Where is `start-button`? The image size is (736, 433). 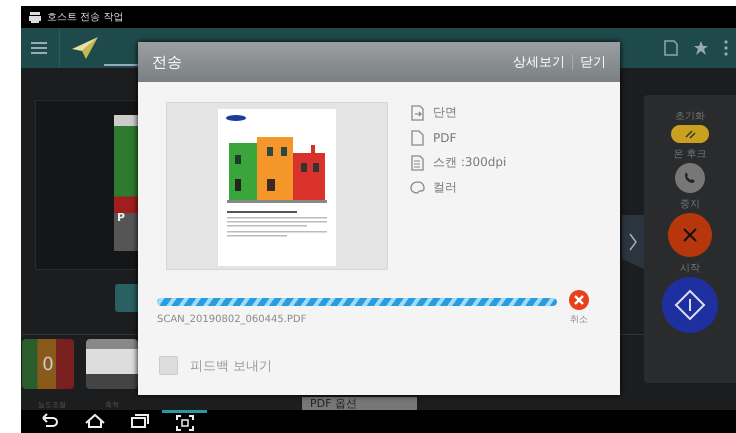 start-button is located at coordinates (690, 305).